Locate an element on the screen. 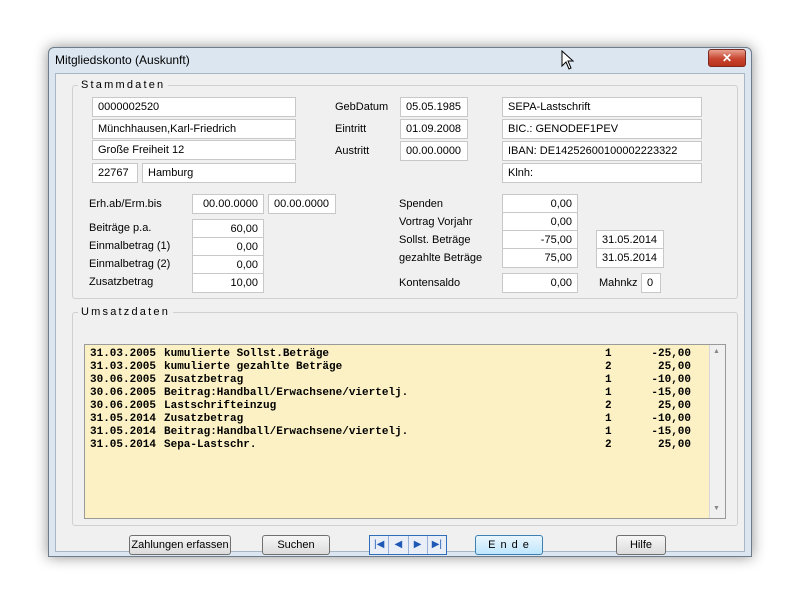 The width and height of the screenshot is (800, 608). zip-field: 22767 is located at coordinates (115, 173).